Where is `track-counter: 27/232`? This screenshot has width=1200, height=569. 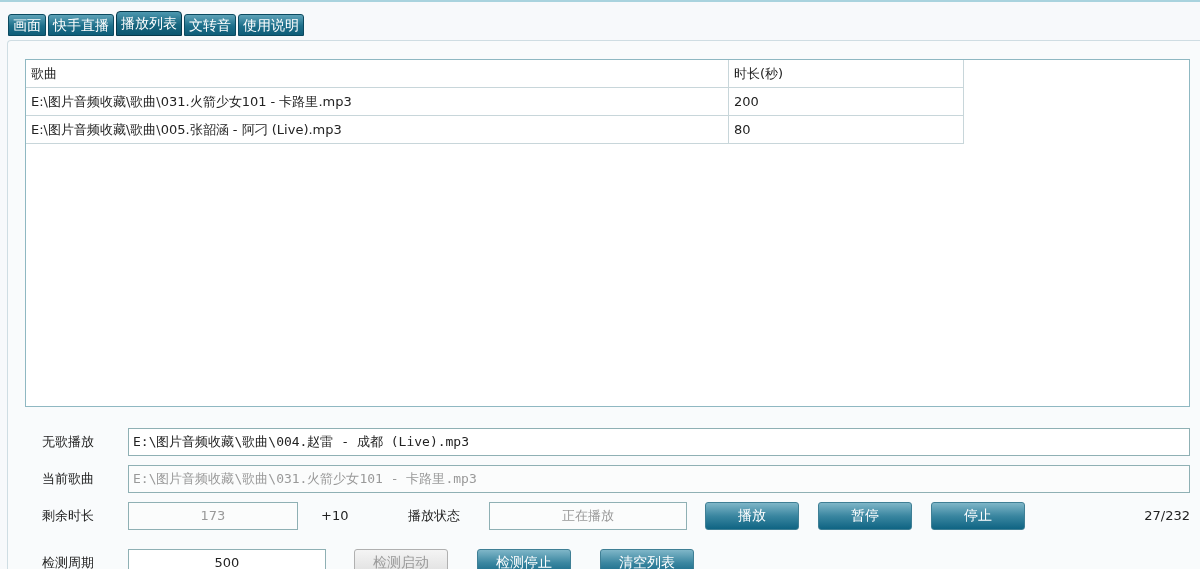
track-counter: 27/232 is located at coordinates (1167, 515).